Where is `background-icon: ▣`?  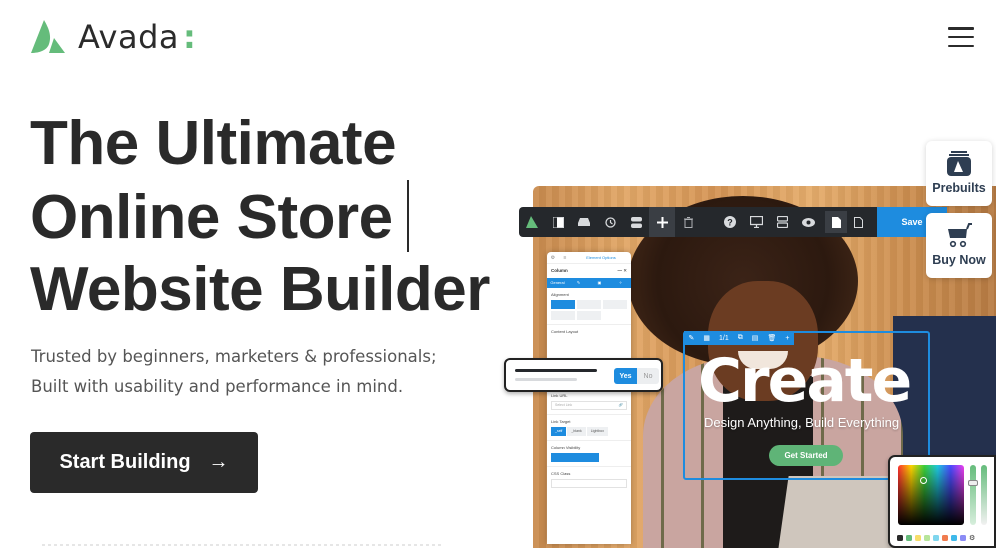
background-icon: ▣ is located at coordinates (599, 283).